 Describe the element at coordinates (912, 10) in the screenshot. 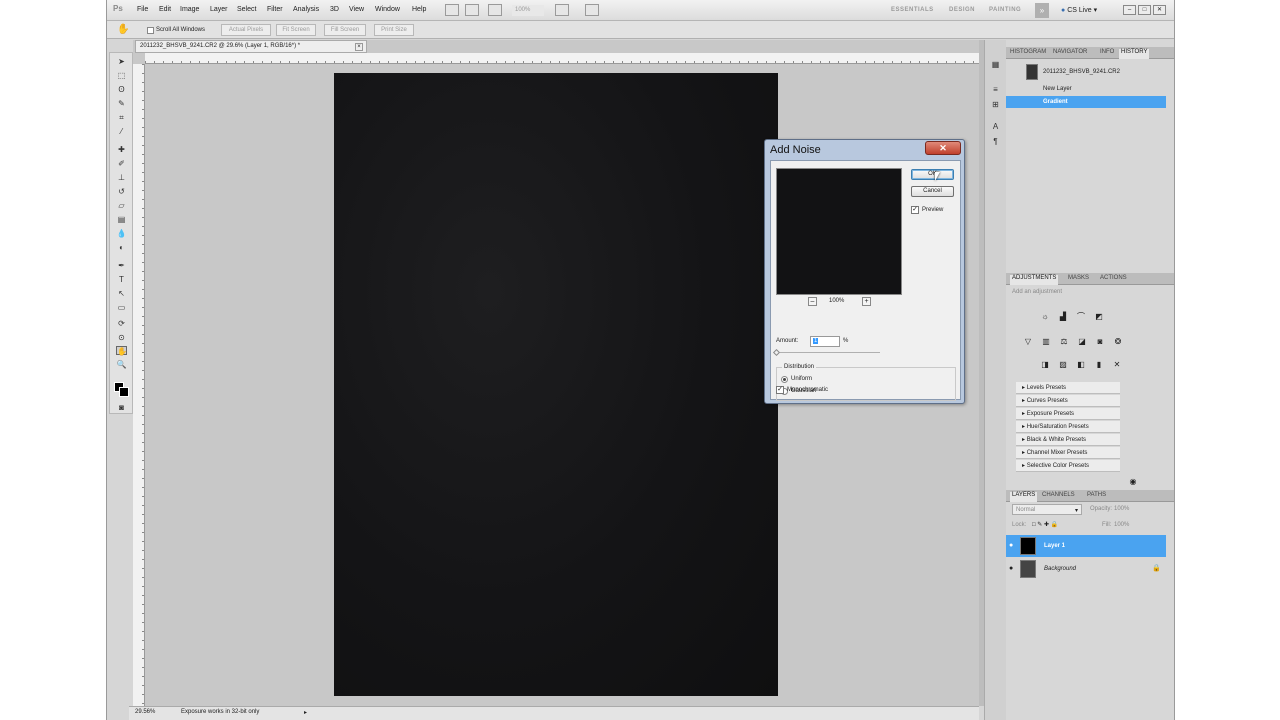

I see `workspace-essentials: ESSENTIALS` at that location.